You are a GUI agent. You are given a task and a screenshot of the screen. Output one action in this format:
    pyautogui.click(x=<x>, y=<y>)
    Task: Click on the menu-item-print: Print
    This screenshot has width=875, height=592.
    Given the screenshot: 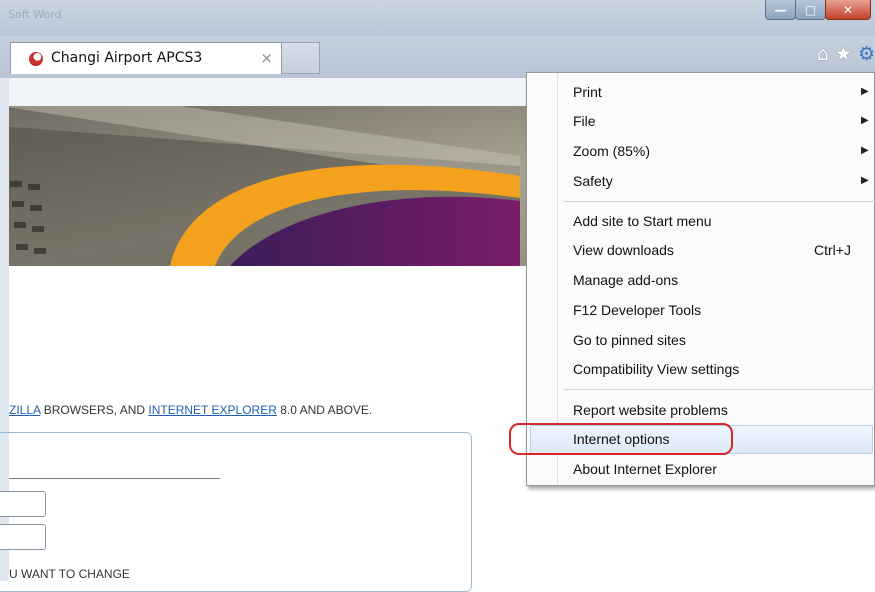 What is the action you would take?
    pyautogui.click(x=587, y=92)
    